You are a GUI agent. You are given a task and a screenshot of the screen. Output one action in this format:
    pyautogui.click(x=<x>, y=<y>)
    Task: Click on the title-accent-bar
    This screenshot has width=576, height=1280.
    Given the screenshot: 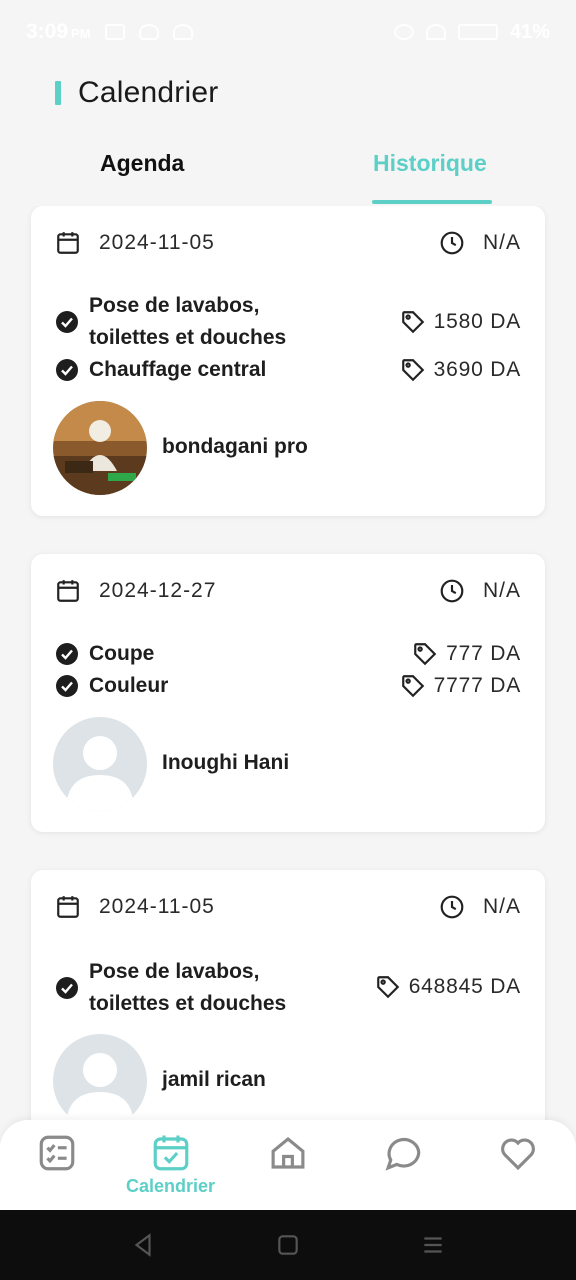 What is the action you would take?
    pyautogui.click(x=58, y=93)
    